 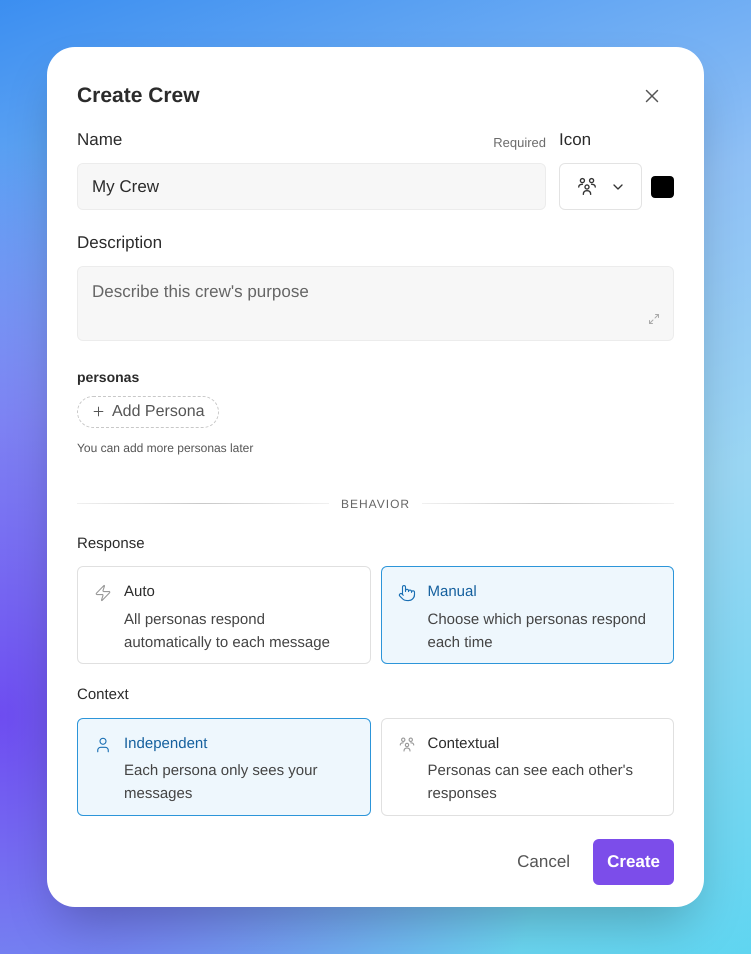 I want to click on hand-icon, so click(x=407, y=593).